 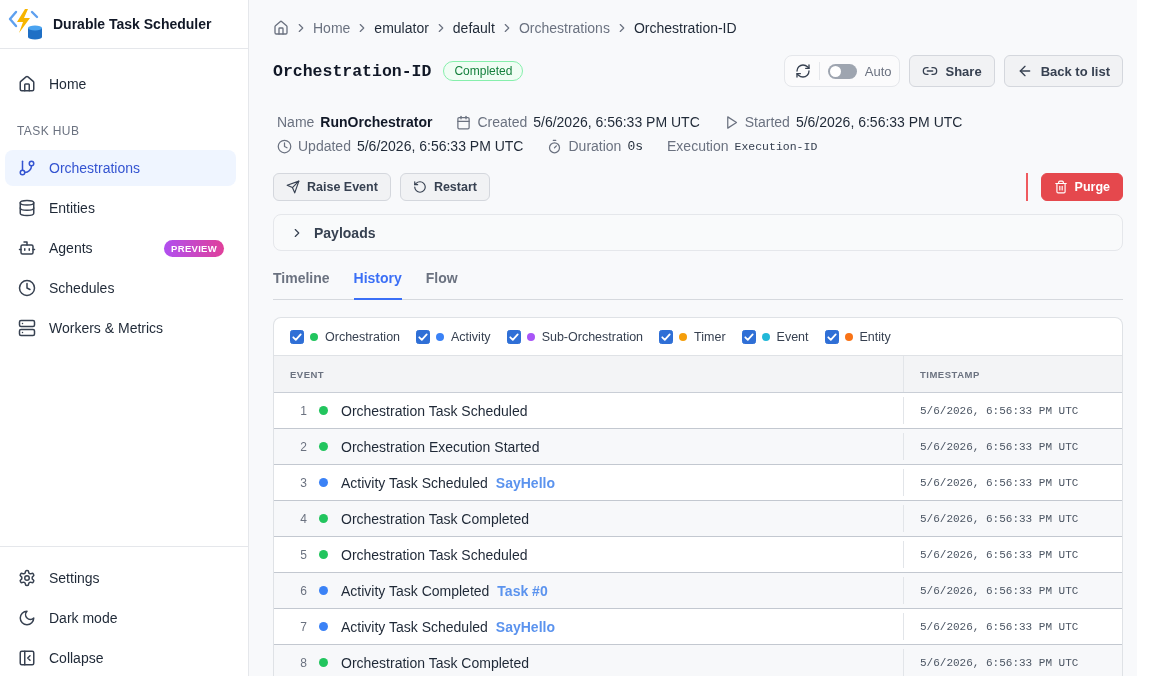 I want to click on column-header: TIMESTAMP, so click(x=950, y=374).